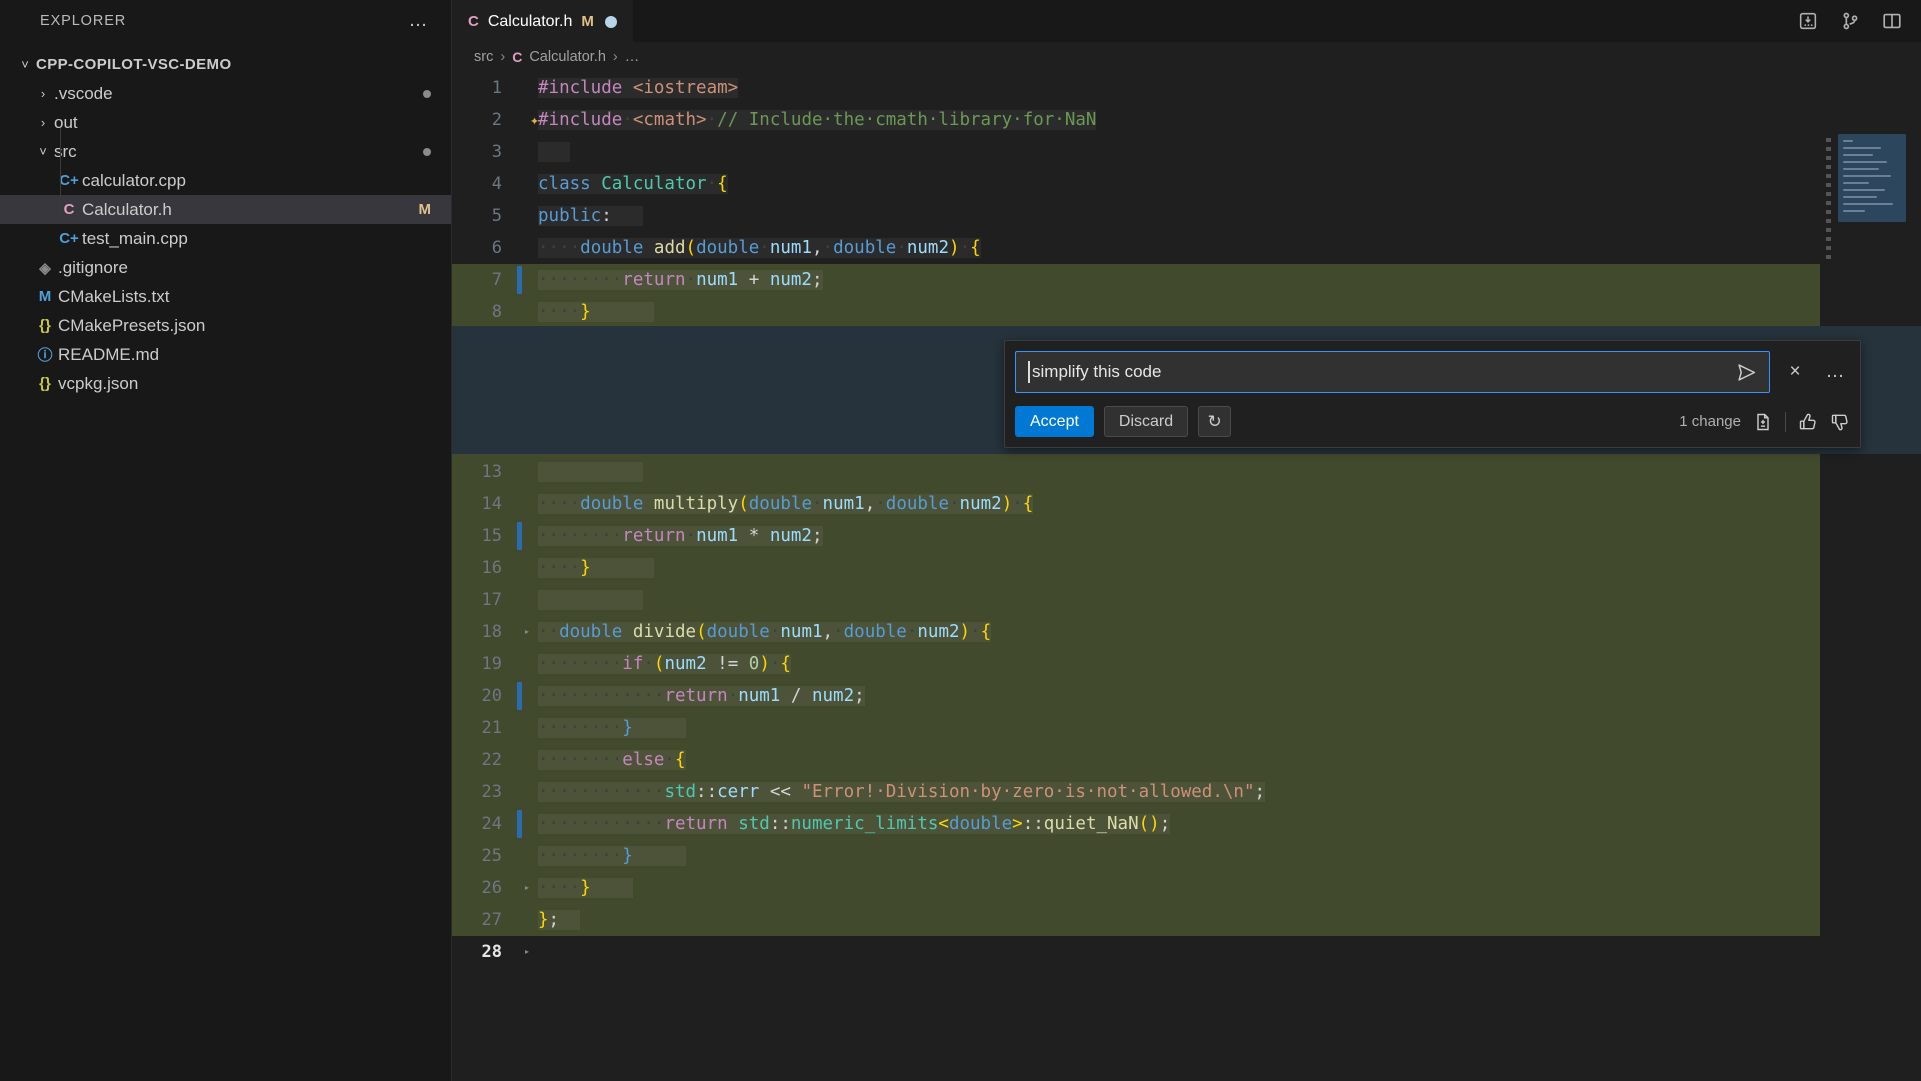 This screenshot has width=1921, height=1081. Describe the element at coordinates (1432, 394) in the screenshot. I see `copilot-inline-chat-widget: simplify this code × … Accept Discard ↻` at that location.